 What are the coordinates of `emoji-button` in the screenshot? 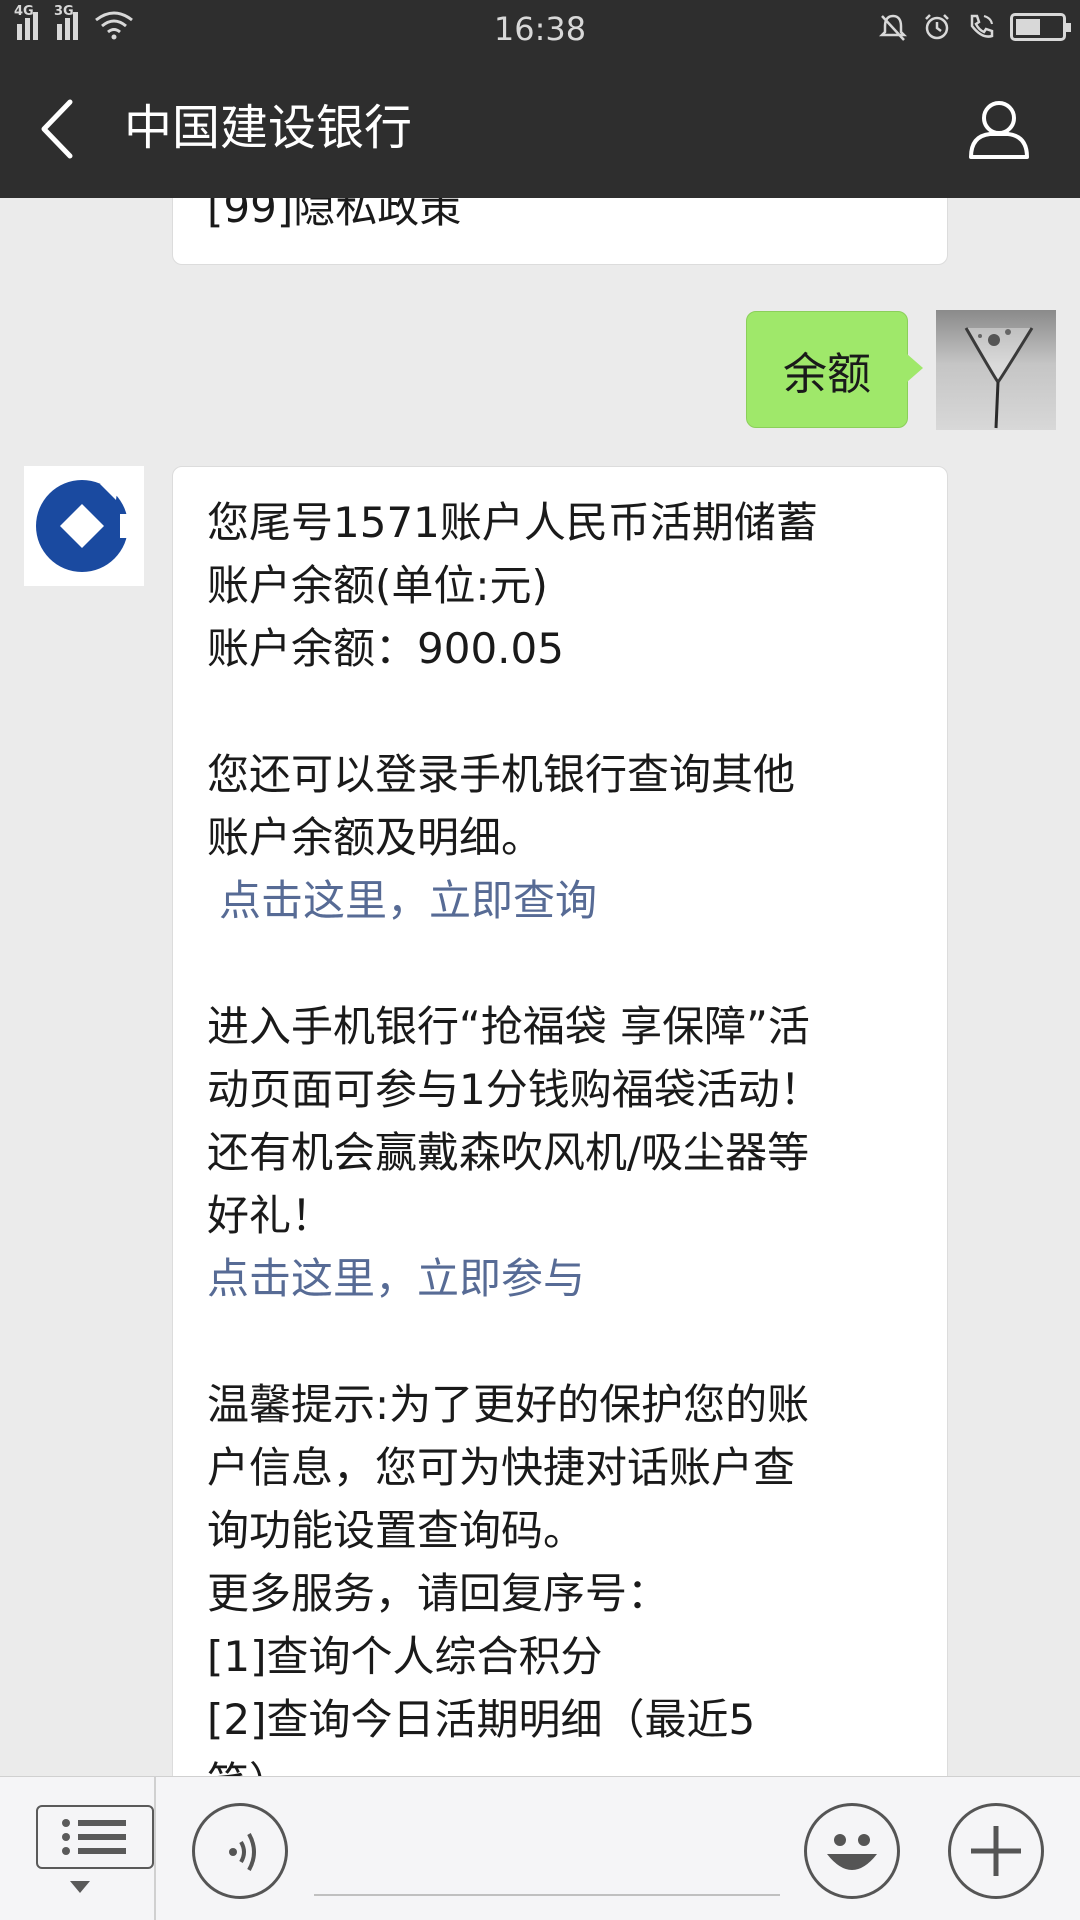 It's located at (852, 1851).